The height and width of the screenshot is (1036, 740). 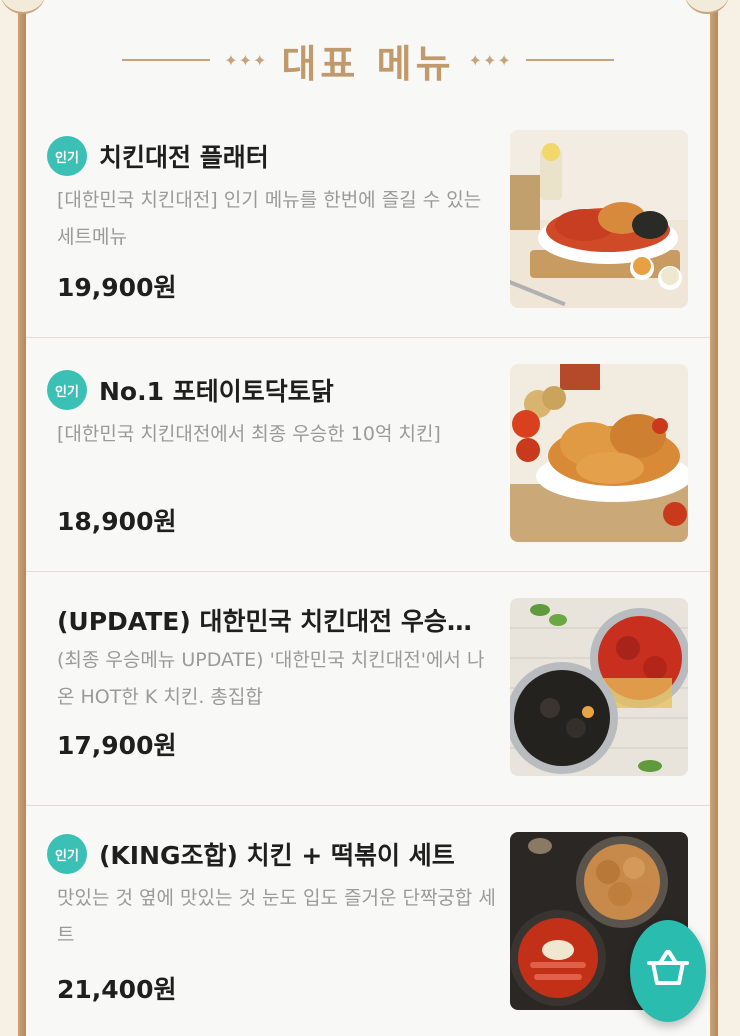 I want to click on shopping-basket-icon, so click(x=668, y=971).